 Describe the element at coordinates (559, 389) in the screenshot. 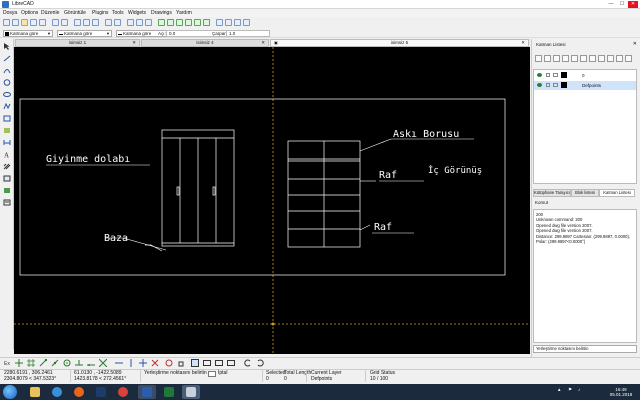

I see `tray-network-icon: ▲` at that location.